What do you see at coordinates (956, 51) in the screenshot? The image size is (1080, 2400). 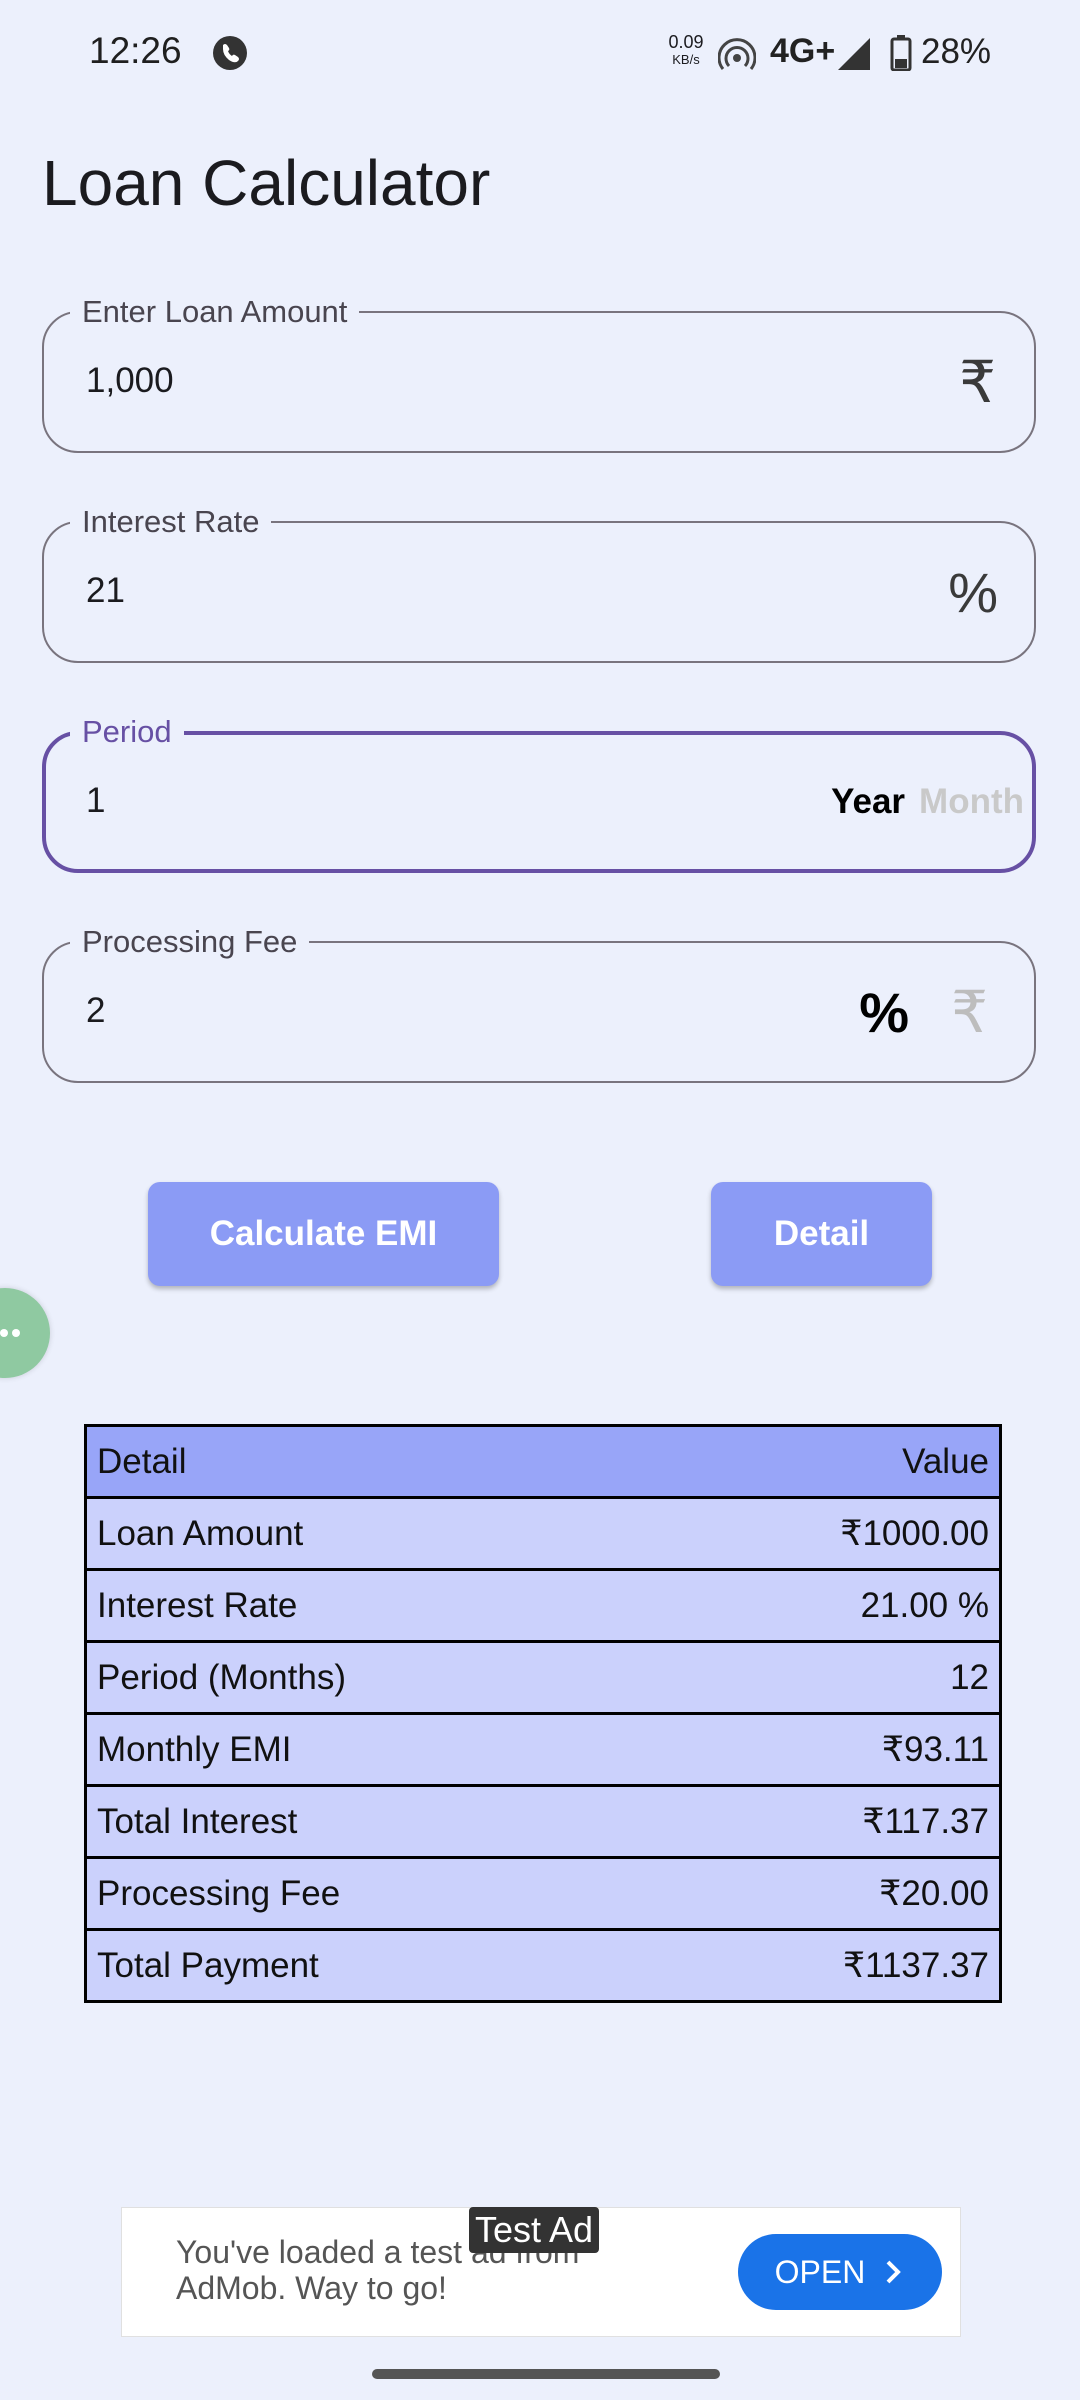 I see `battery-percent: 28%` at bounding box center [956, 51].